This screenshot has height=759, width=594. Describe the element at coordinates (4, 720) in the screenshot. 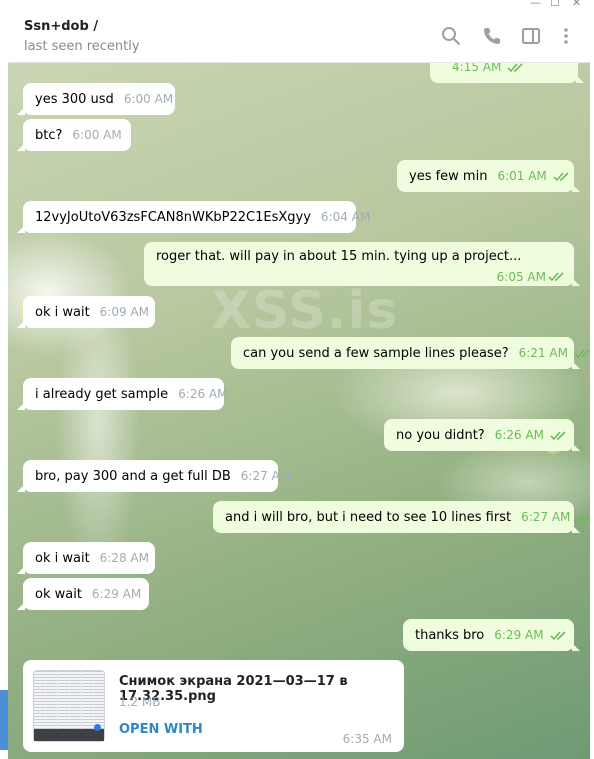

I see `left-blue-accent` at that location.